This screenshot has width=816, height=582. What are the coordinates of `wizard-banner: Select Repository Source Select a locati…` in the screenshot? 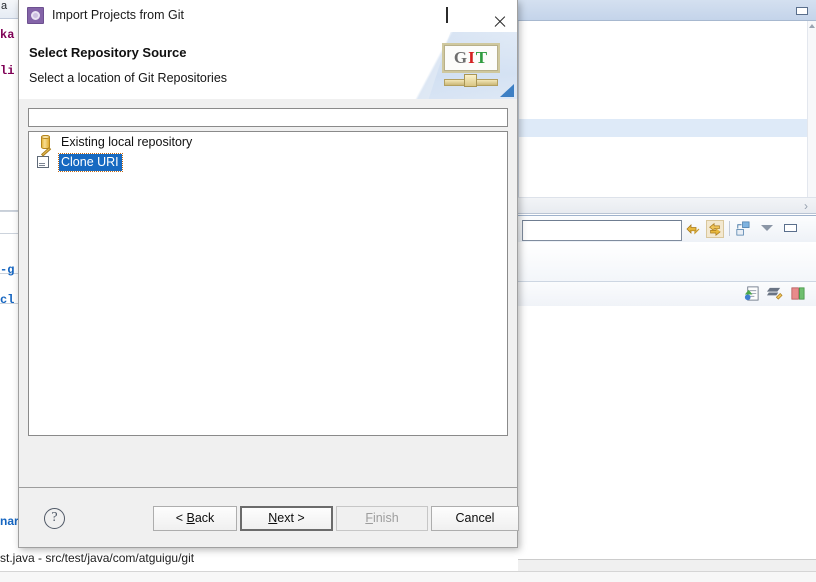 It's located at (268, 66).